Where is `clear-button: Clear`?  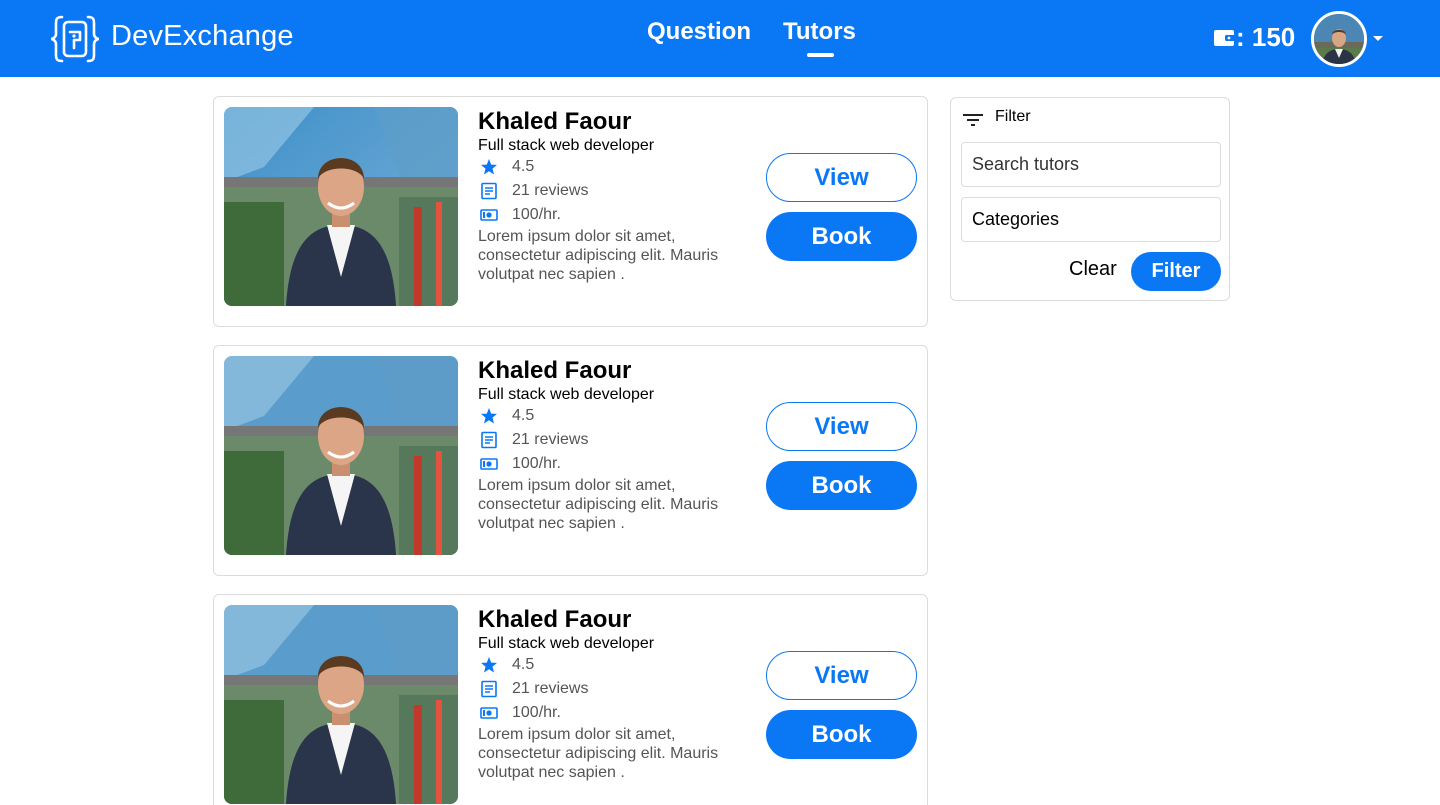 clear-button: Clear is located at coordinates (1093, 269).